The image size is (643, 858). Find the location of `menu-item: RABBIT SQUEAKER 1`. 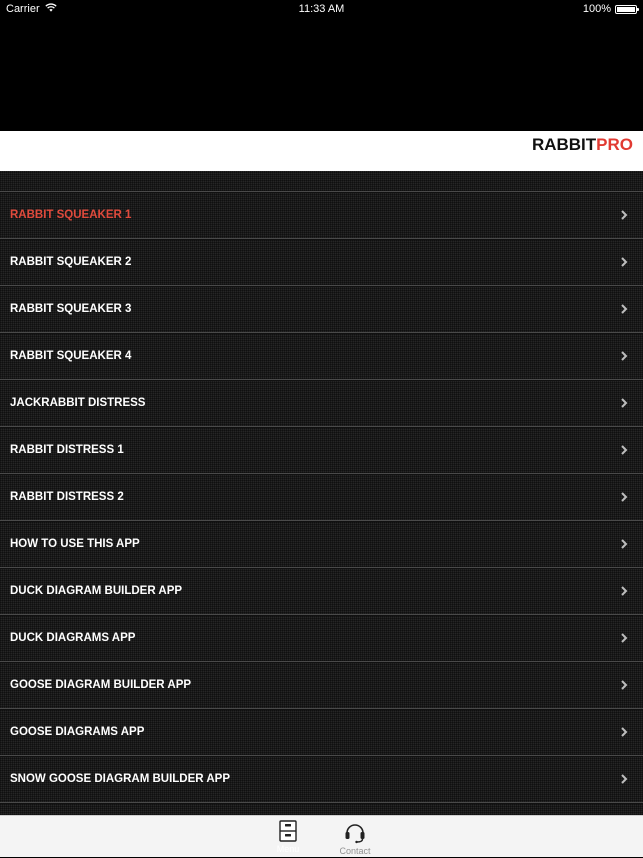

menu-item: RABBIT SQUEAKER 1 is located at coordinates (321, 215).